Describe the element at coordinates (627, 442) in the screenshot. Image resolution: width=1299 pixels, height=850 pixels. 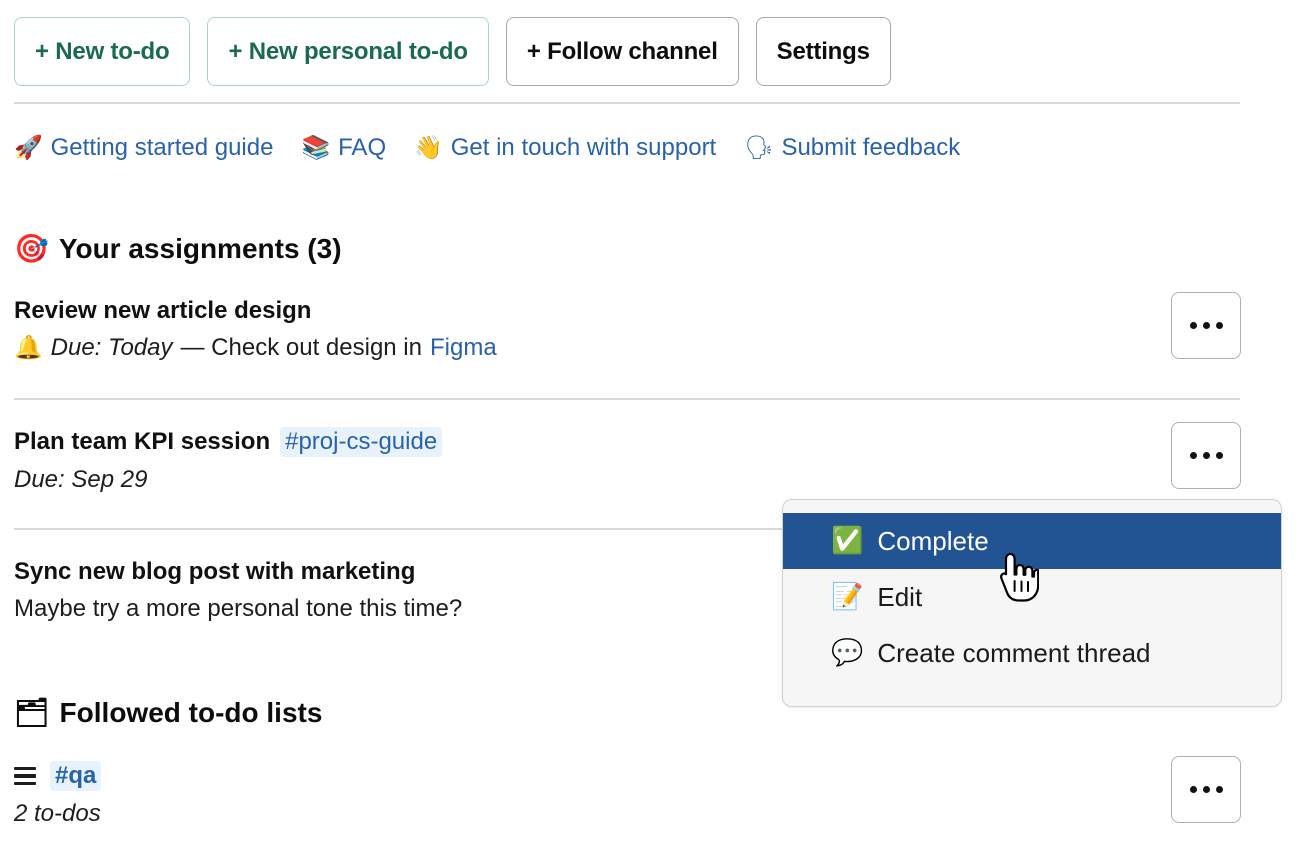
I see `task-title: Plan team KPI session #proj-cs-guide` at that location.